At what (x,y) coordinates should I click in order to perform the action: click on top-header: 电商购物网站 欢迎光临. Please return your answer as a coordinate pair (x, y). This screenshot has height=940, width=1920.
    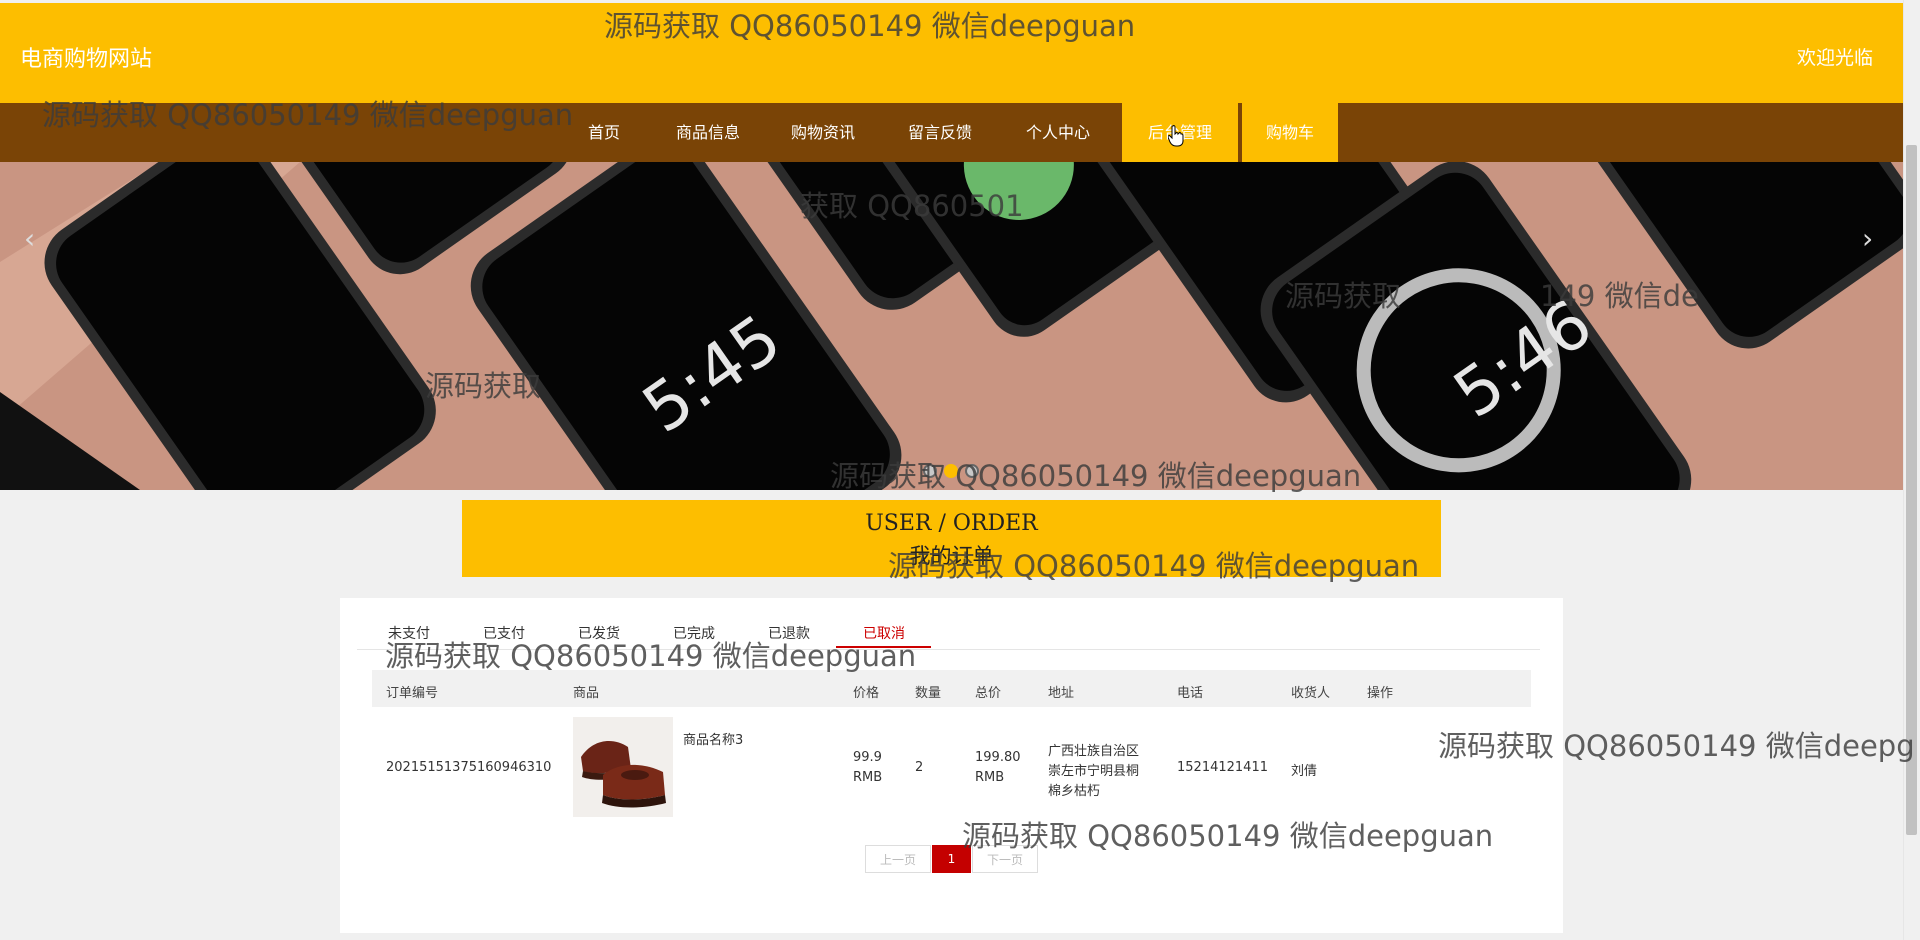
    Looking at the image, I should click on (951, 53).